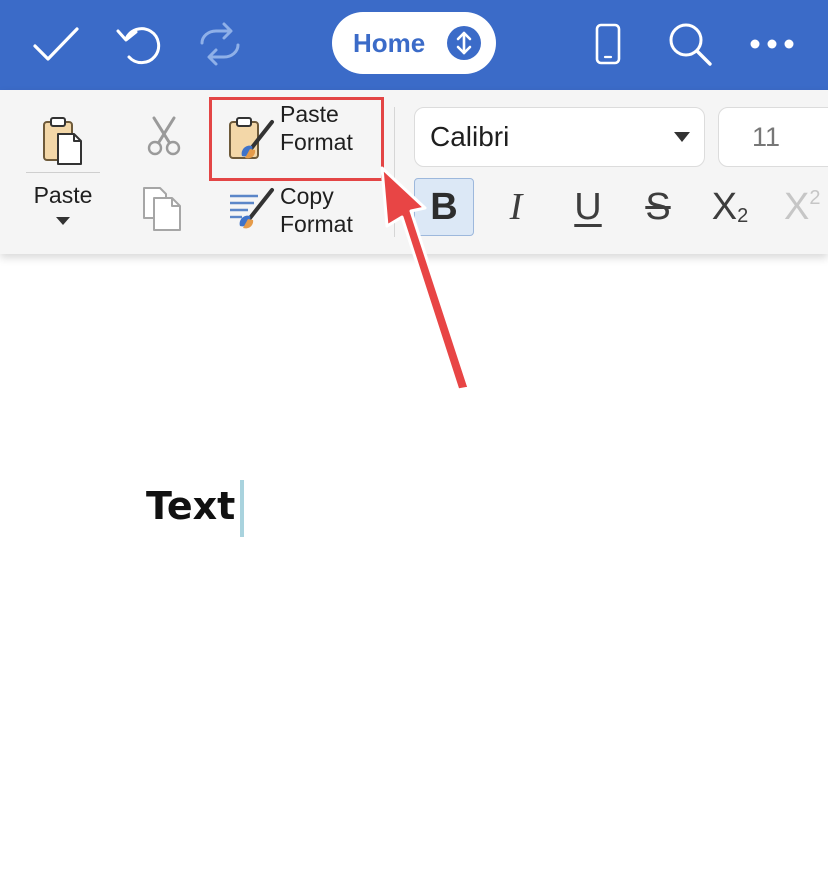  I want to click on bold-label: B, so click(444, 206).